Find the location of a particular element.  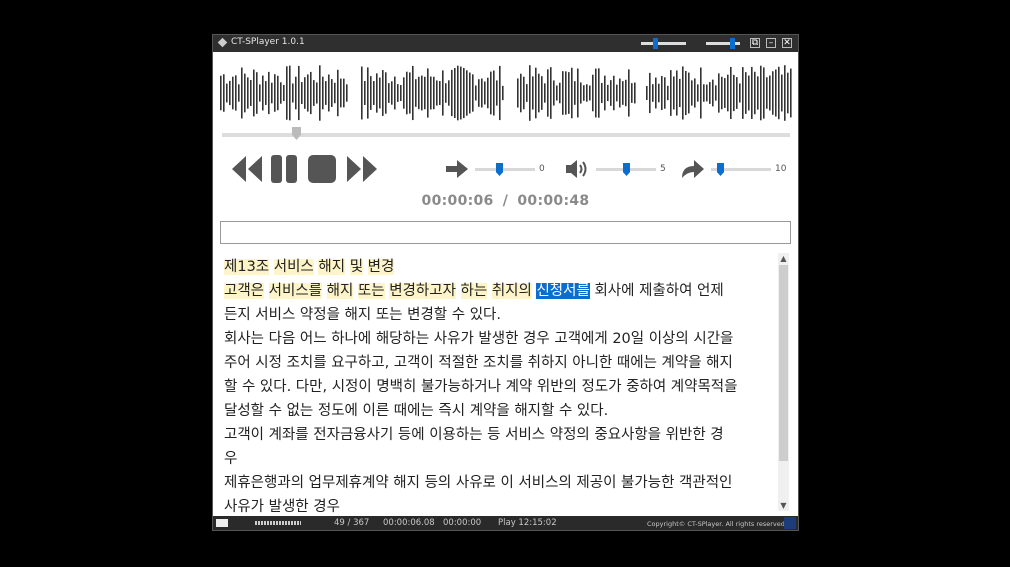

highlight-word: 하는 is located at coordinates (474, 291).